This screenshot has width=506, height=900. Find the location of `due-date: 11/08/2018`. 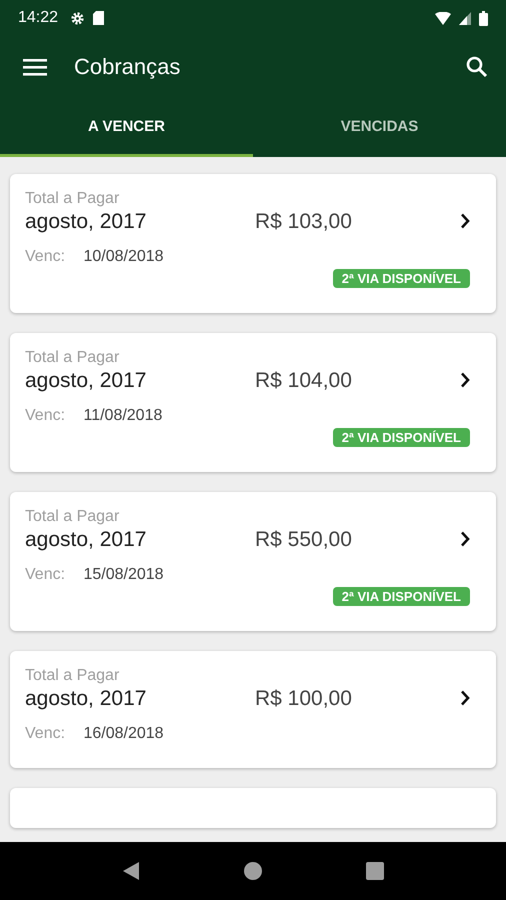

due-date: 11/08/2018 is located at coordinates (122, 415).